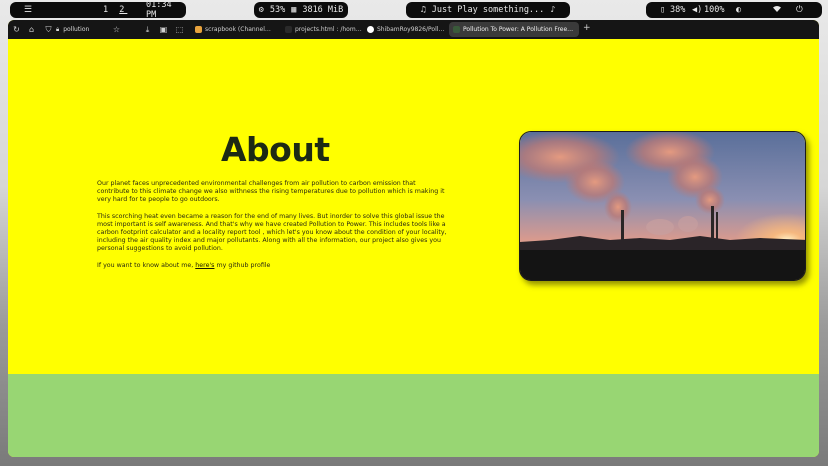 The width and height of the screenshot is (828, 466). What do you see at coordinates (16, 29) in the screenshot?
I see `reload-icon: ↻` at bounding box center [16, 29].